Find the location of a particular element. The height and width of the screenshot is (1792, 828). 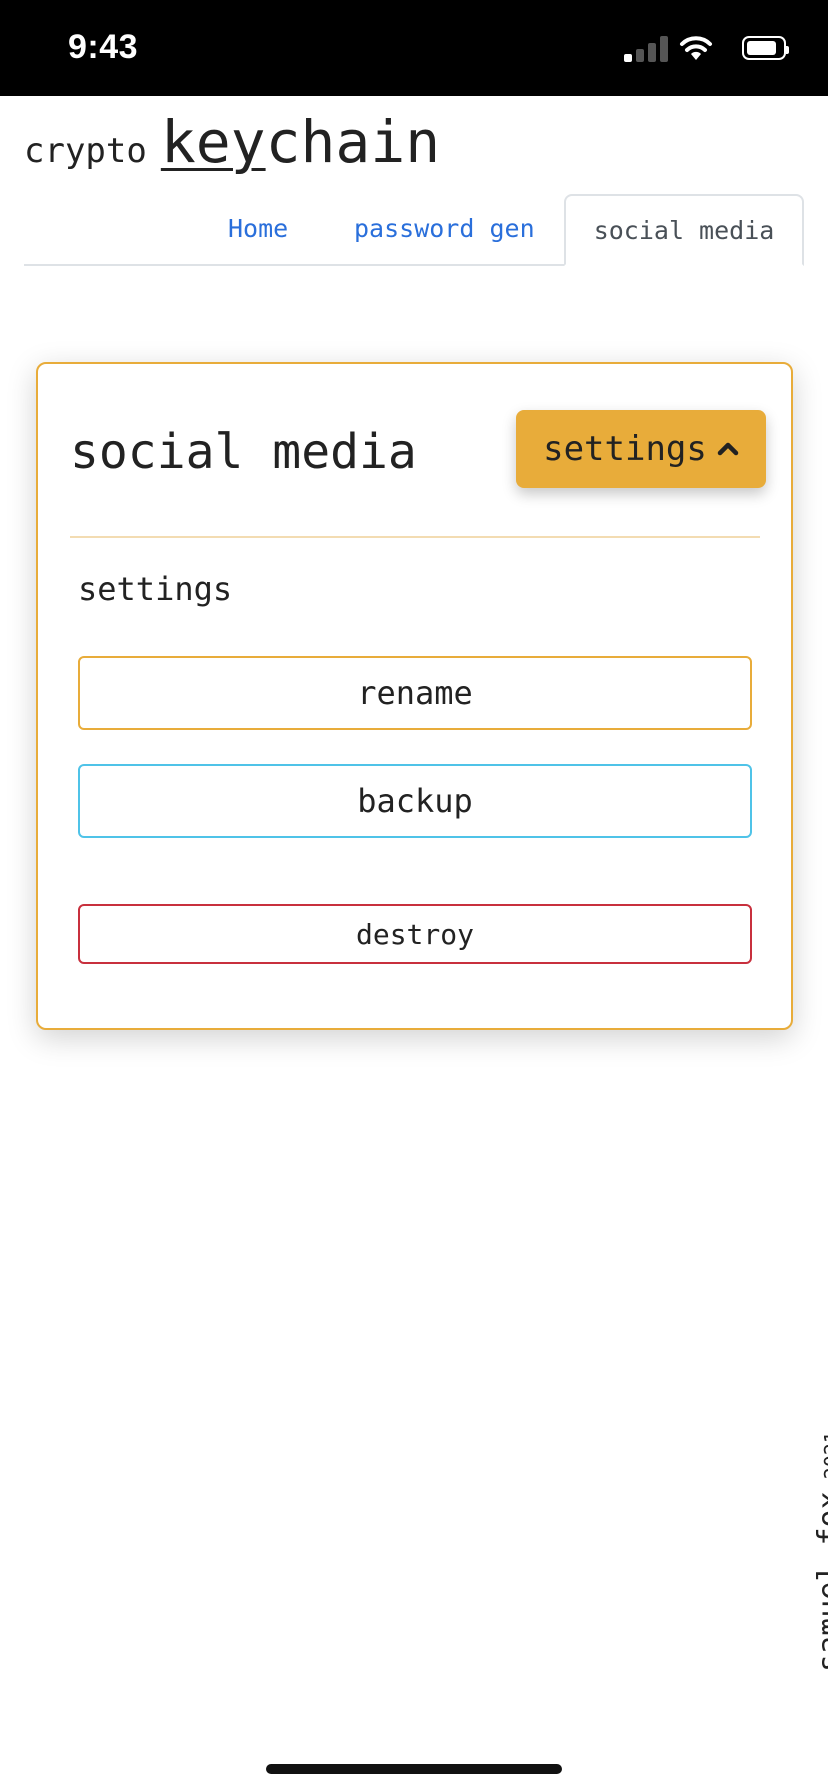

tab-social-media: social media is located at coordinates (684, 230).